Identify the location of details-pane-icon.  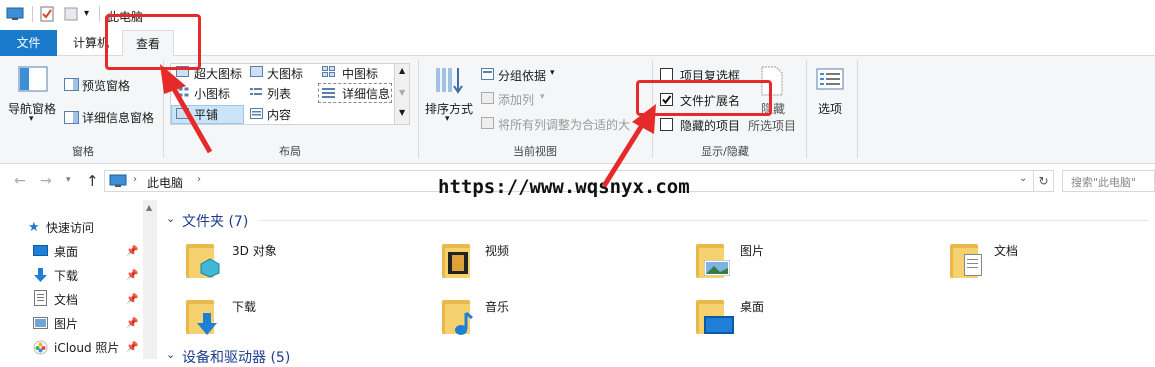
(71, 117).